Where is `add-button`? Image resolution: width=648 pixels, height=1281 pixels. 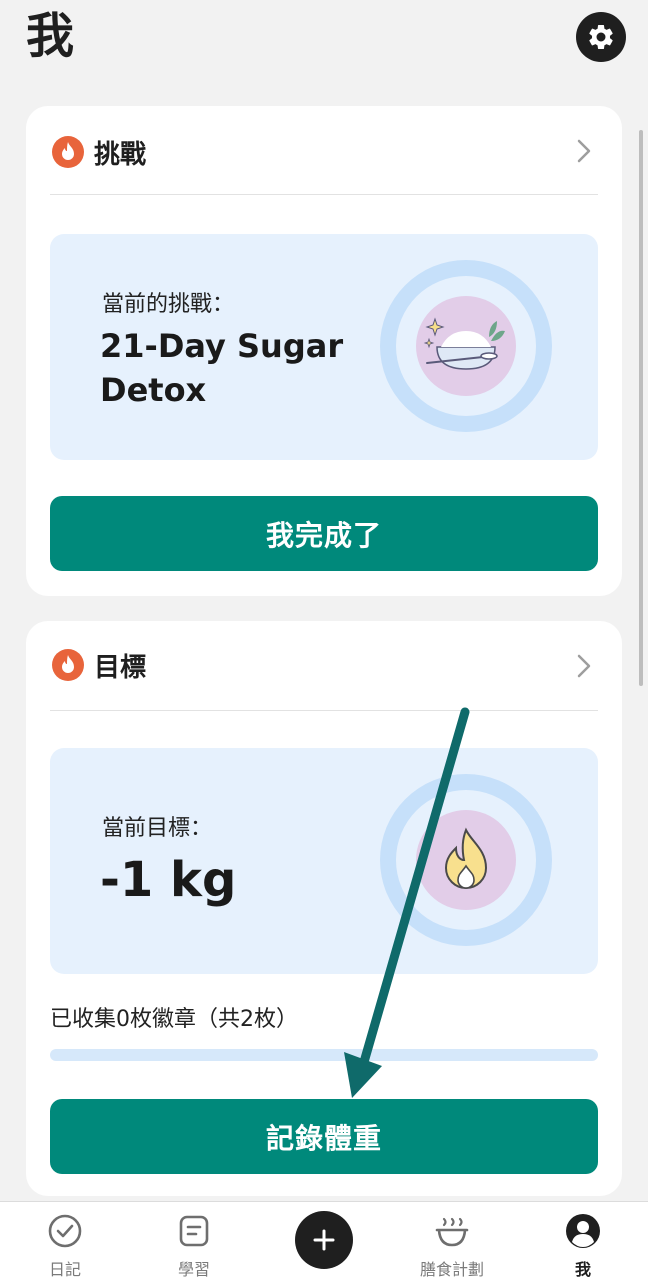 add-button is located at coordinates (324, 1240).